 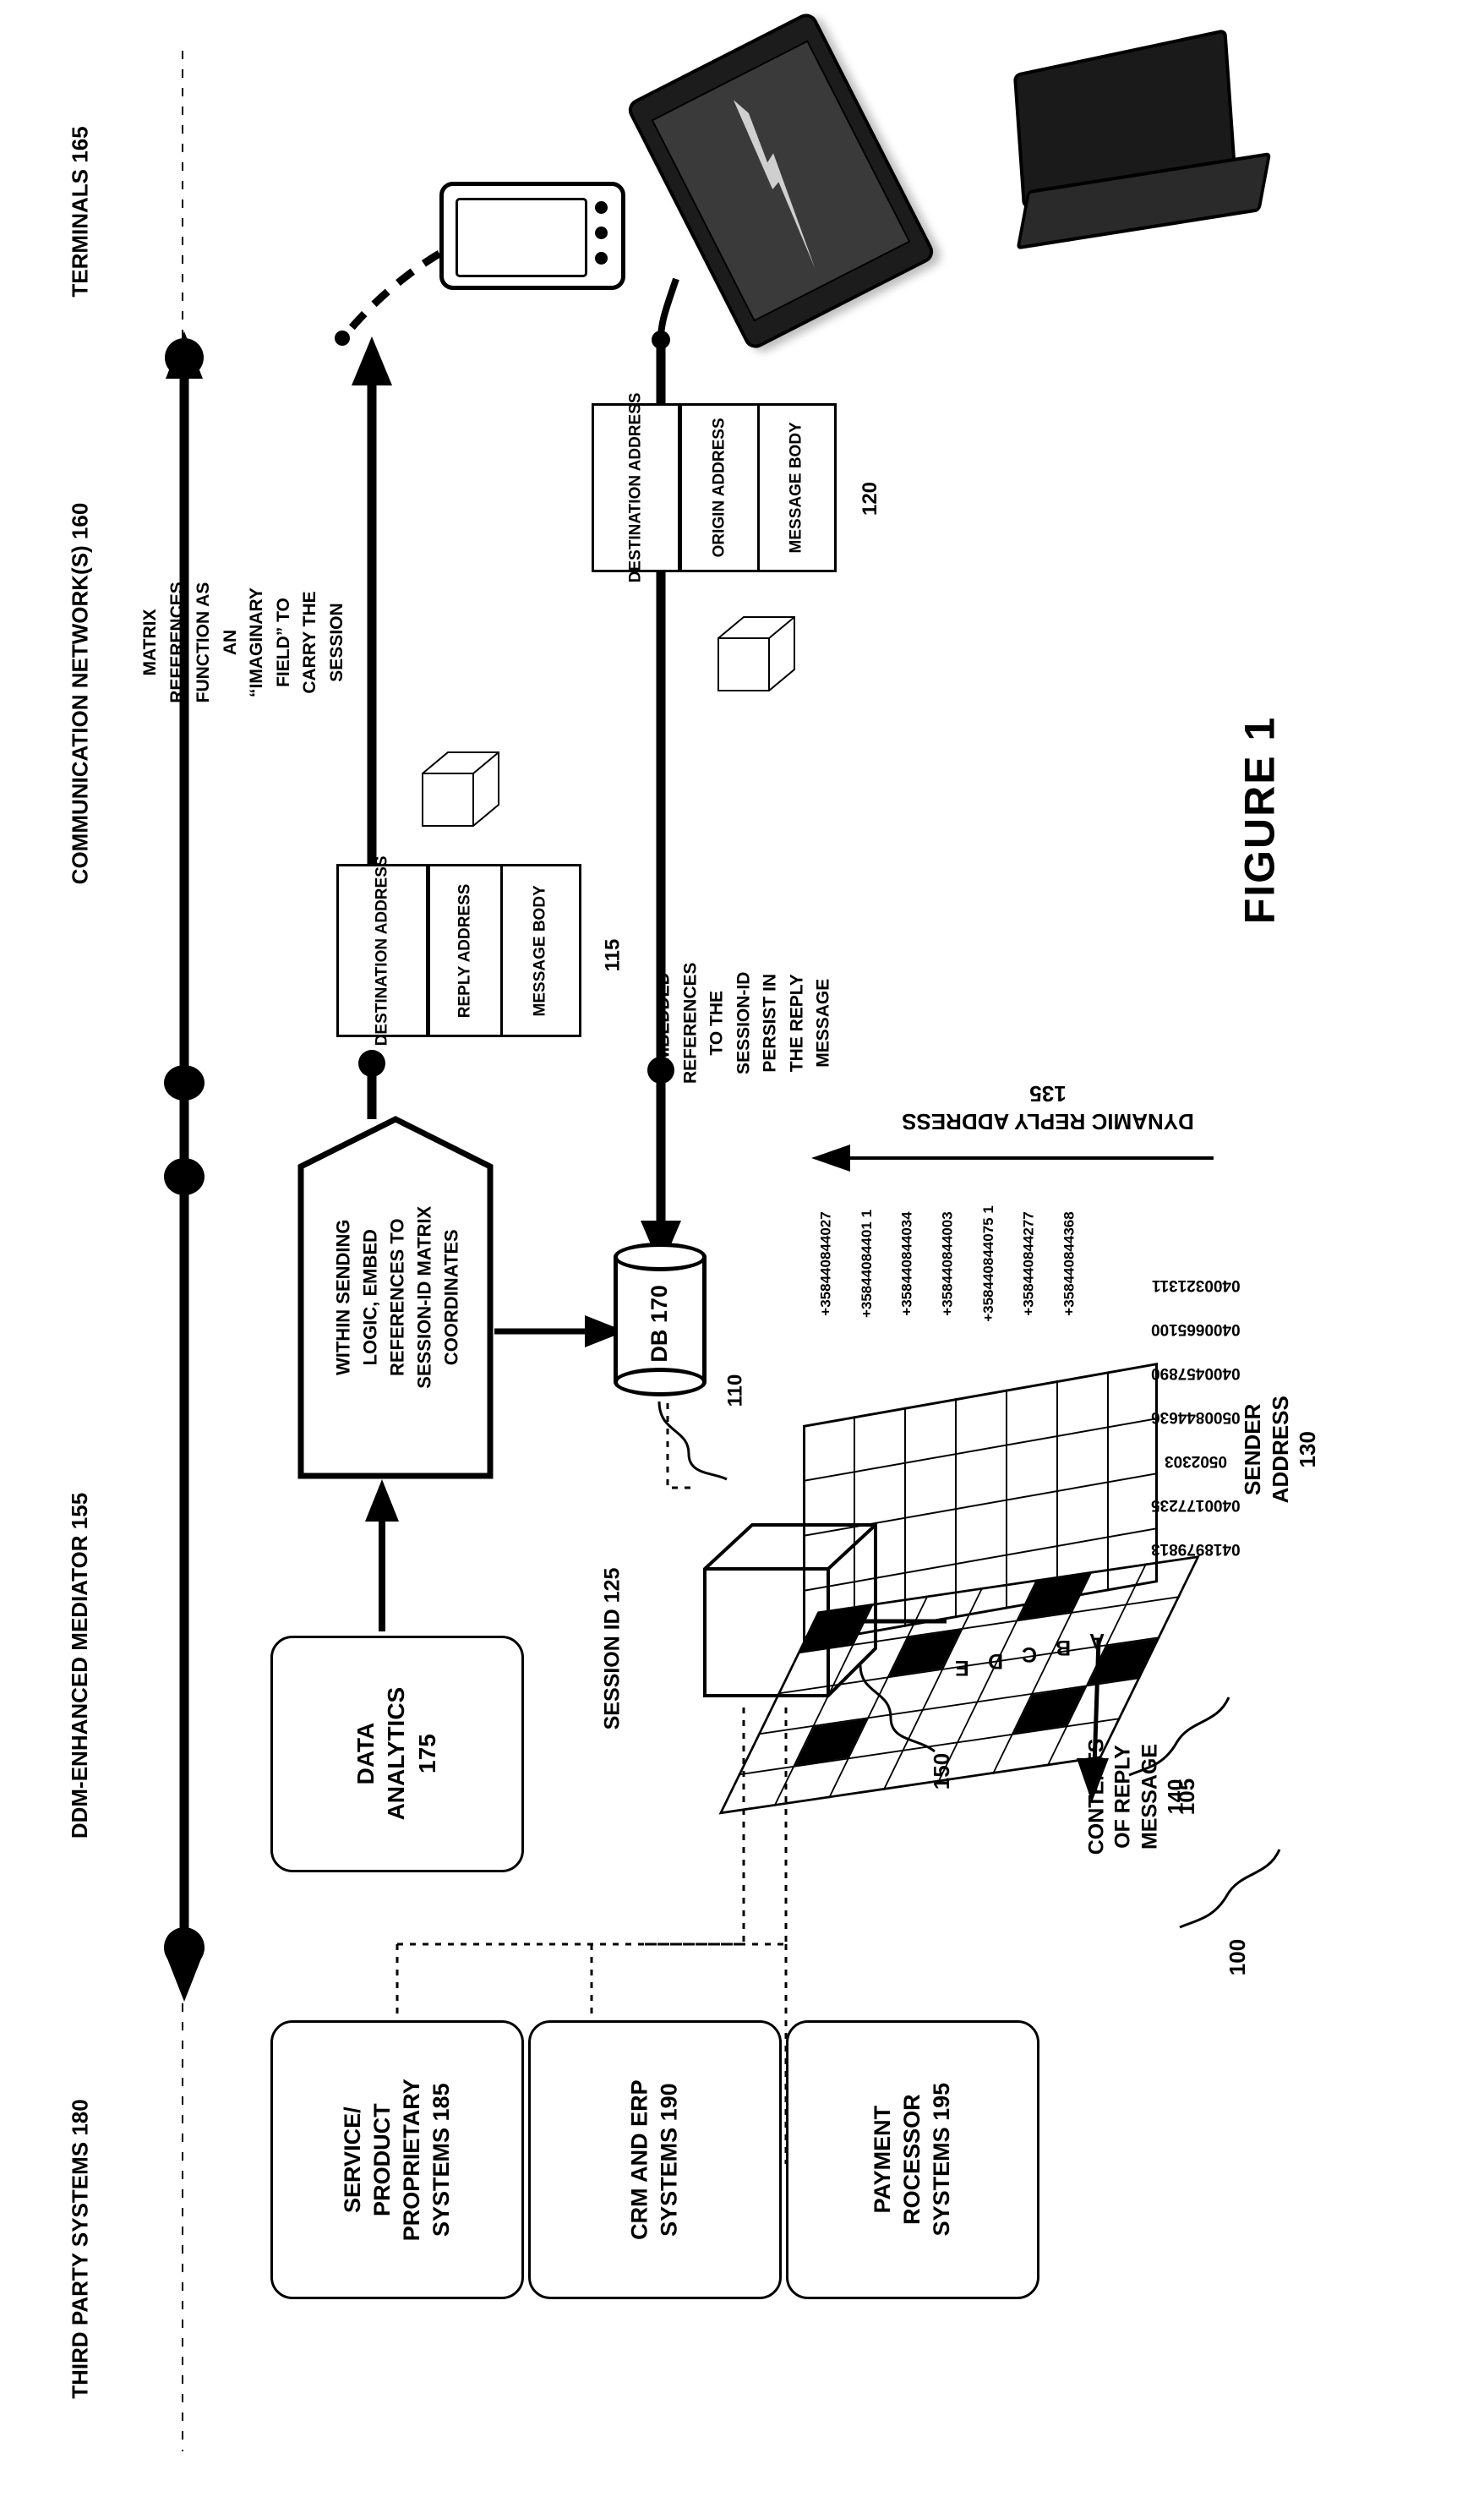 I want to click on matrix-contents-arrow, so click(x=1093, y=1720).